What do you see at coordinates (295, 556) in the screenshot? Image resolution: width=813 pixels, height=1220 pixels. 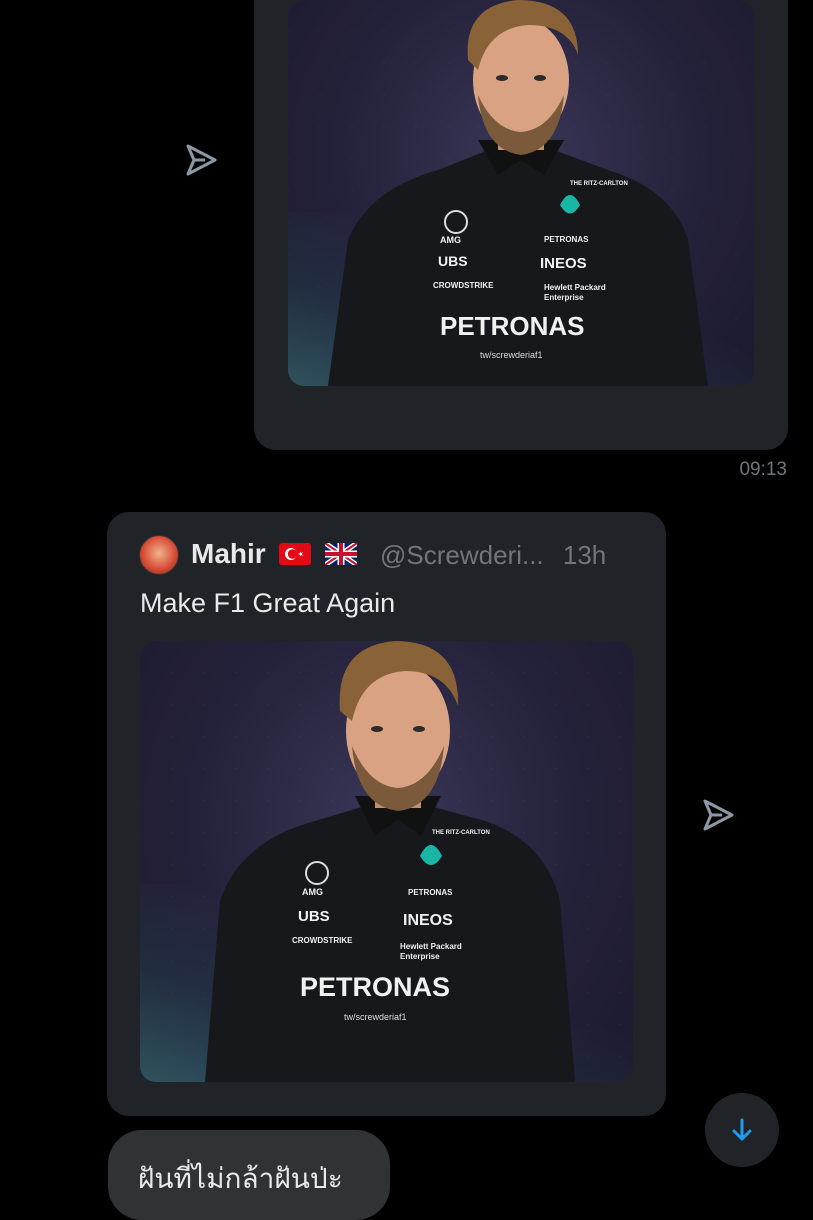 I see `turkey-flag-icon` at bounding box center [295, 556].